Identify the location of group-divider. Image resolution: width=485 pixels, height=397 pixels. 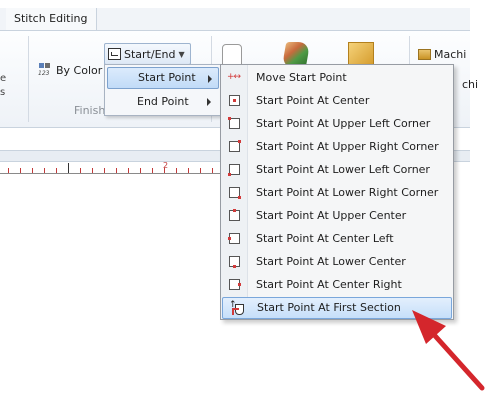
(28, 79).